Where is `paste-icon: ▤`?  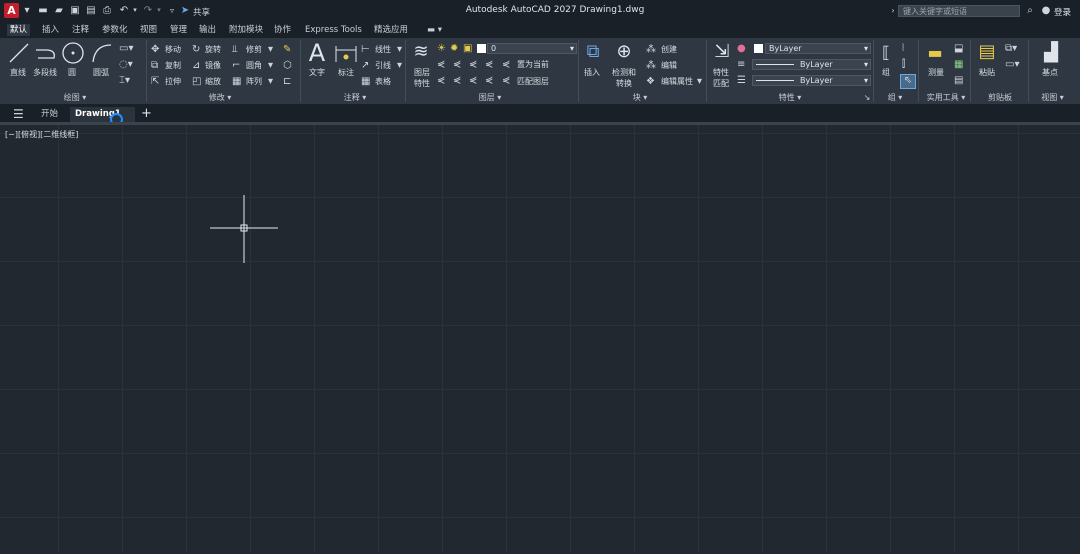 paste-icon: ▤ is located at coordinates (987, 52).